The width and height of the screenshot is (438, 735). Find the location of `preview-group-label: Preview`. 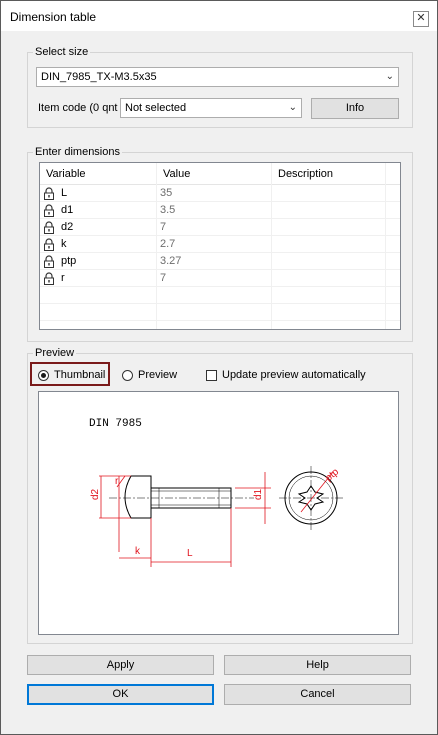

preview-group-label: Preview is located at coordinates (55, 353).